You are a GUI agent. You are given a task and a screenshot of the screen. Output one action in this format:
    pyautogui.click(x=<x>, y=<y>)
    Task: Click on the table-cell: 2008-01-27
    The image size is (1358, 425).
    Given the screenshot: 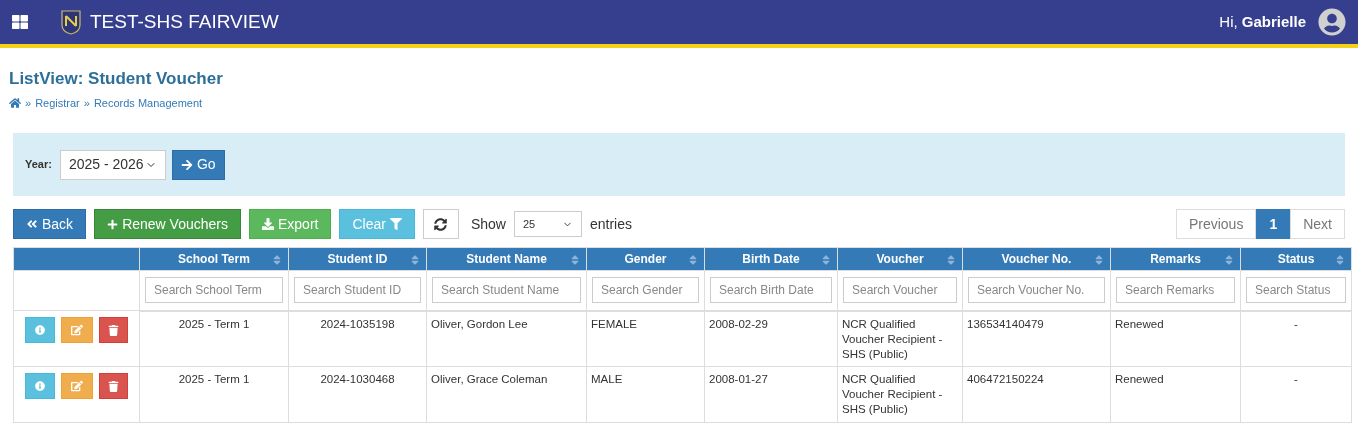 What is the action you would take?
    pyautogui.click(x=738, y=379)
    